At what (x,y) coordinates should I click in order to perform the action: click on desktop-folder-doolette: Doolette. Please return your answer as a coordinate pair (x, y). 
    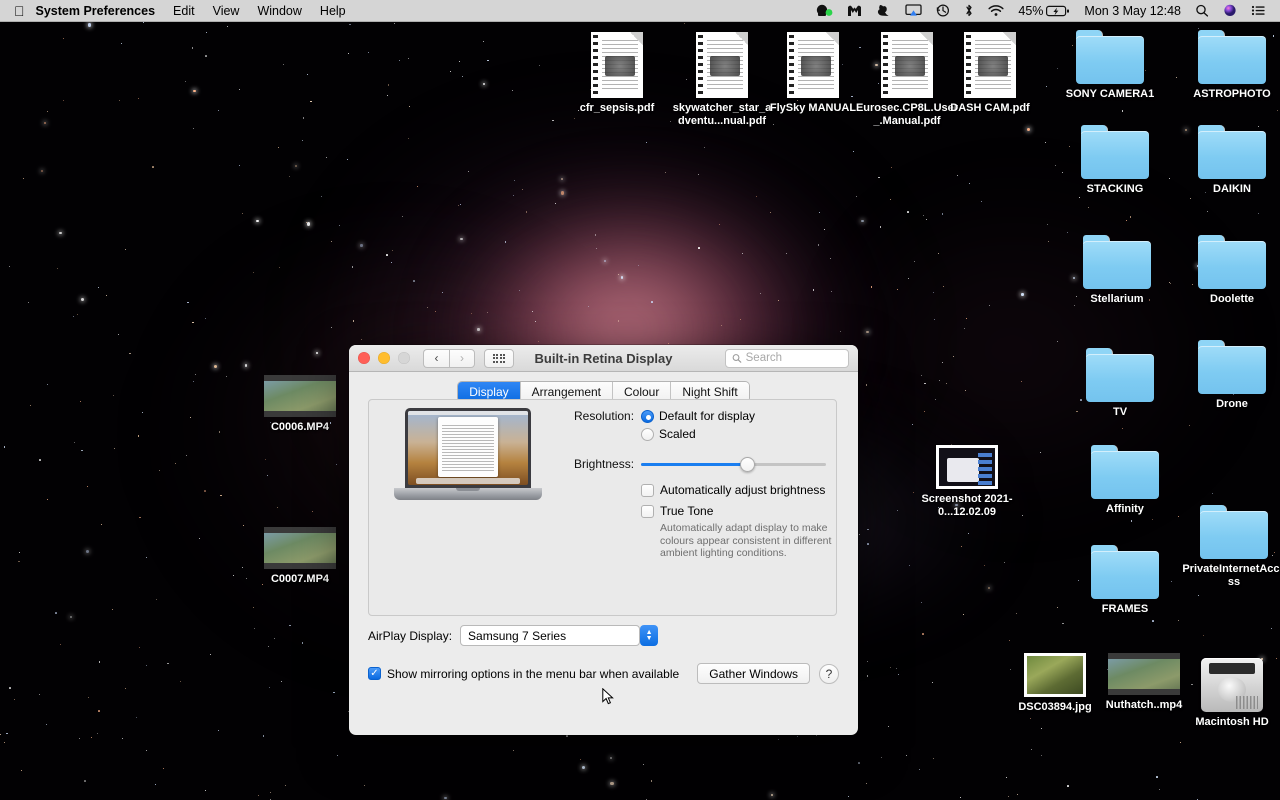
    Looking at the image, I should click on (1230, 270).